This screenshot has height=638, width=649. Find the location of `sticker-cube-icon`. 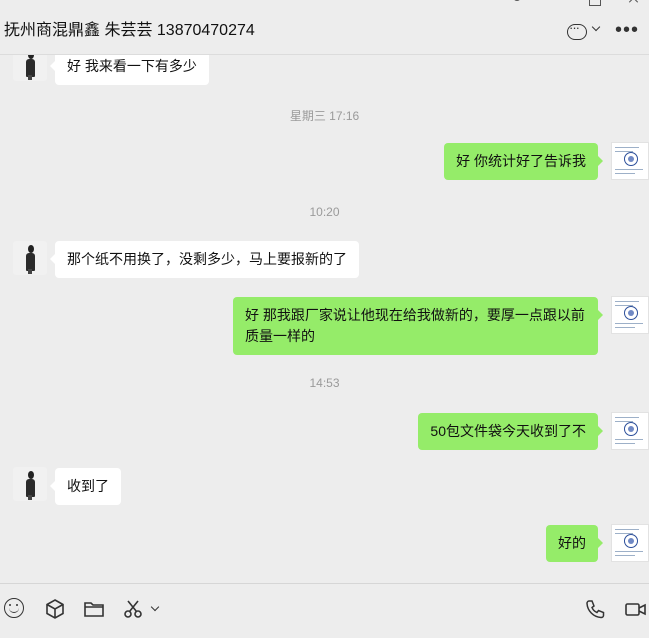

sticker-cube-icon is located at coordinates (55, 609).